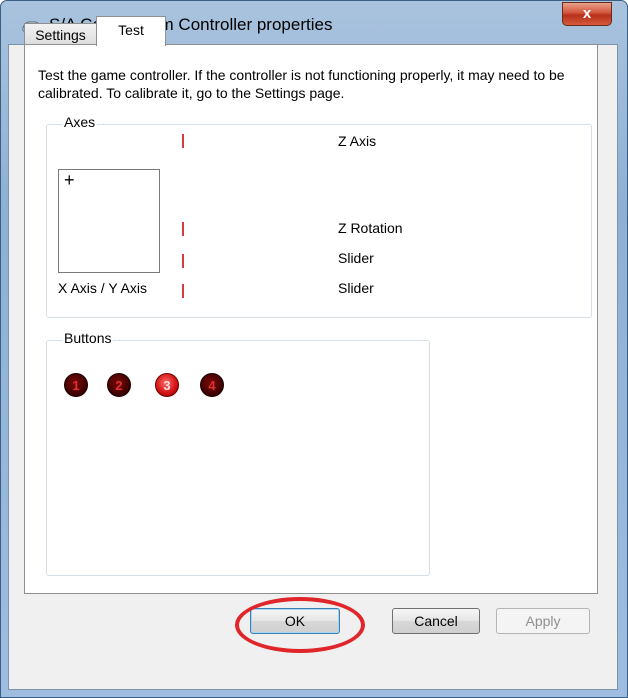 The height and width of the screenshot is (698, 628). Describe the element at coordinates (76, 385) in the screenshot. I see `controller-button-1-indicator: 1` at that location.